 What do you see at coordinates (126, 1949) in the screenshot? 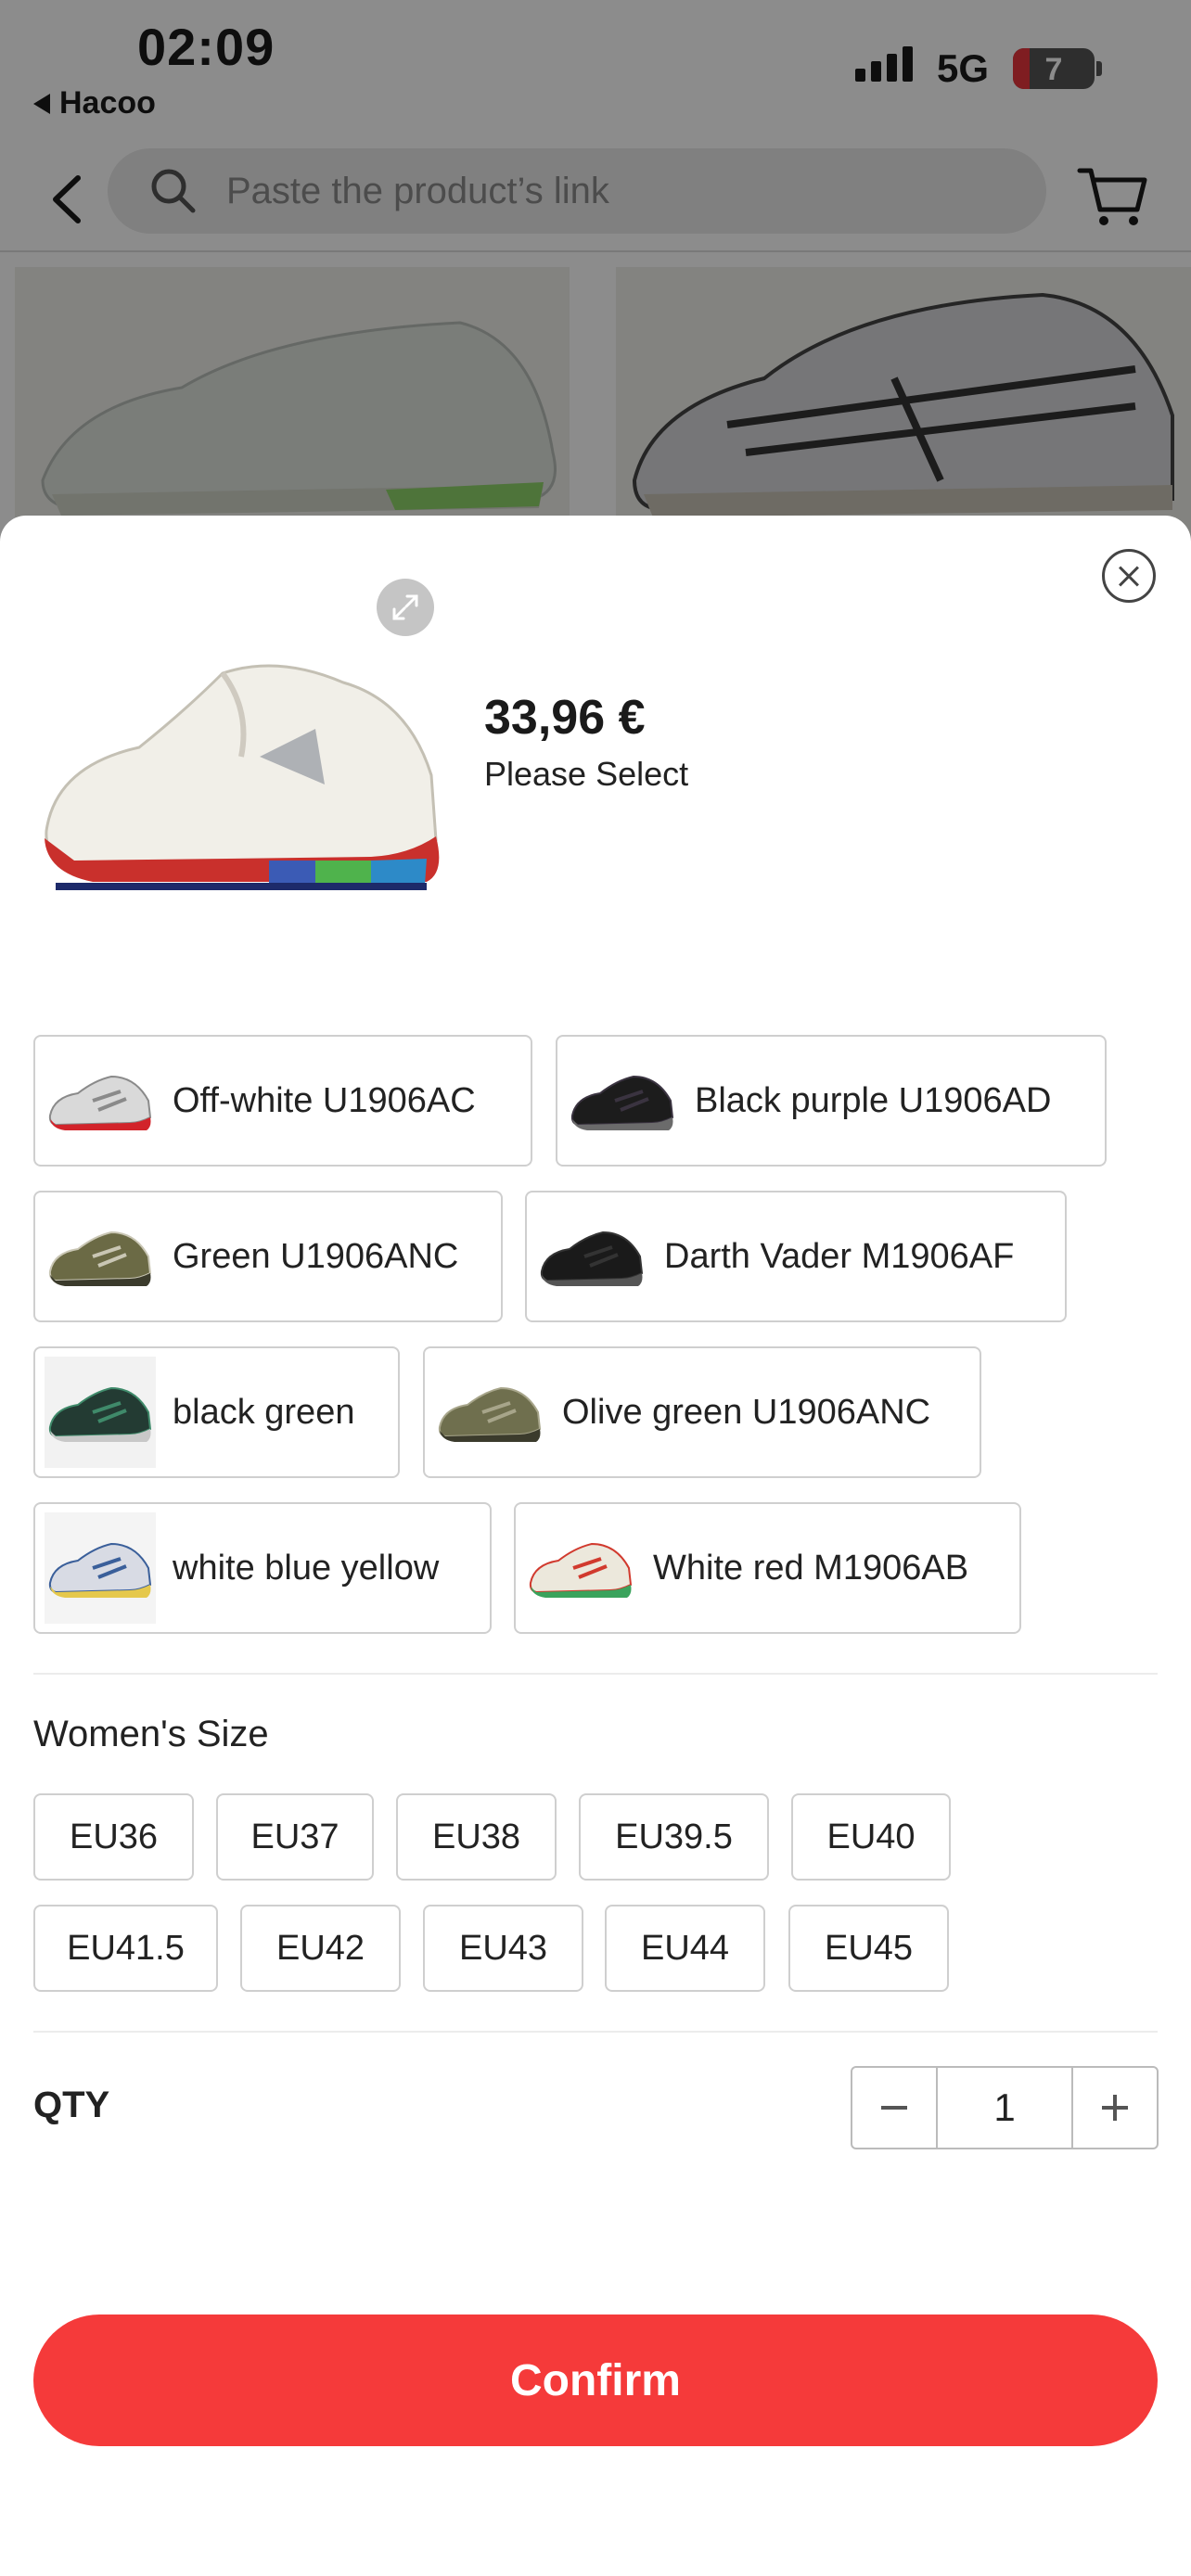
I see `size-option: EU41.5` at bounding box center [126, 1949].